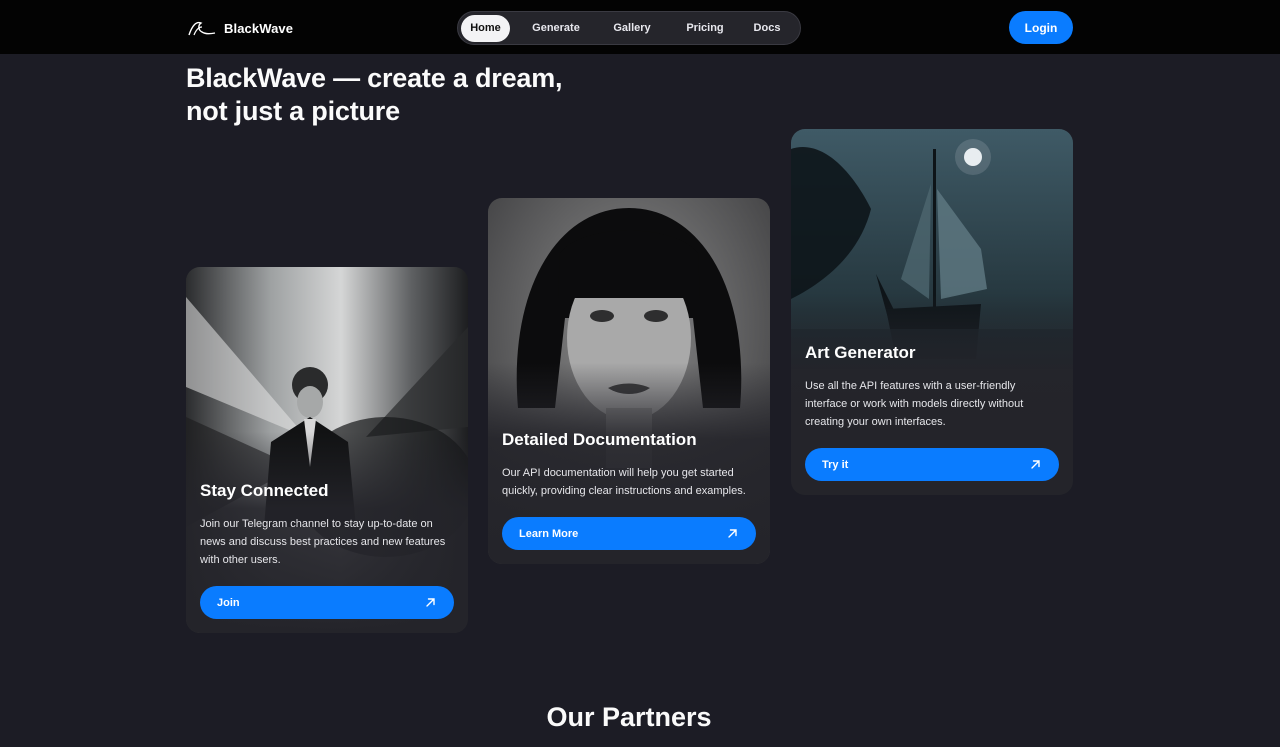 The image size is (1280, 747). Describe the element at coordinates (549, 533) in the screenshot. I see `learn-more-button-label: Learn More` at that location.